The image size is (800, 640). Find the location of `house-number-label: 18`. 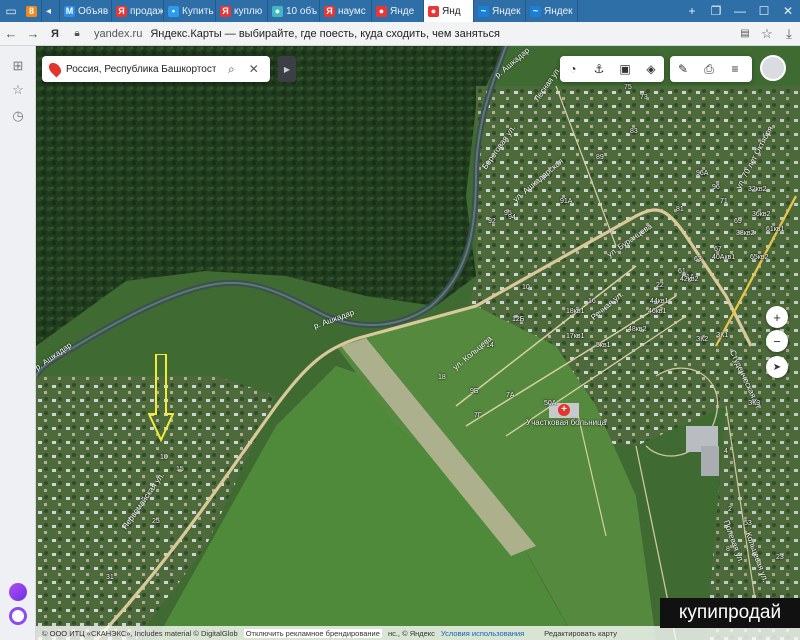

house-number-label: 18 is located at coordinates (442, 377).